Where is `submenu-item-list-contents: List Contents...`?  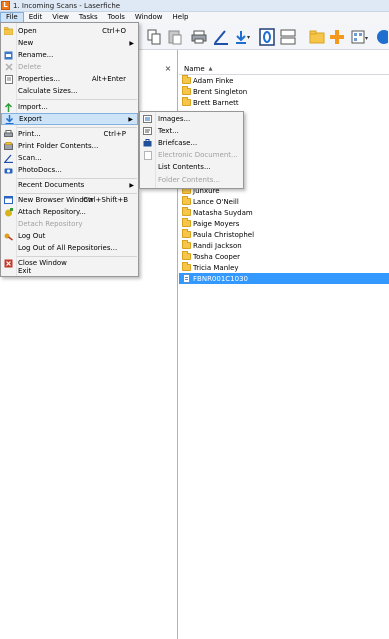
submenu-item-list-contents: List Contents... is located at coordinates (191, 167).